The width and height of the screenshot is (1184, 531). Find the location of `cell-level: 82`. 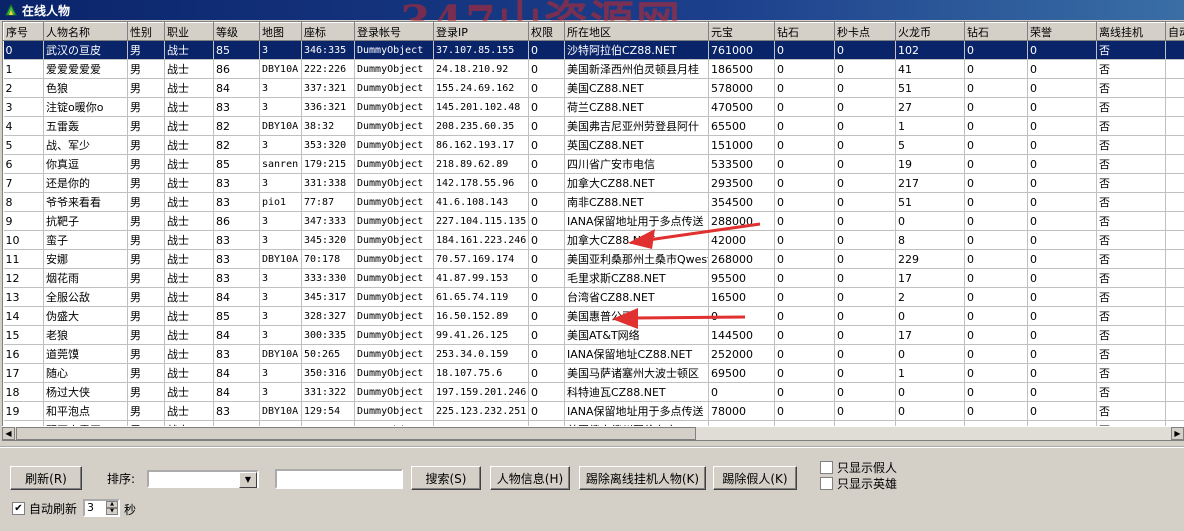

cell-level: 82 is located at coordinates (237, 145).